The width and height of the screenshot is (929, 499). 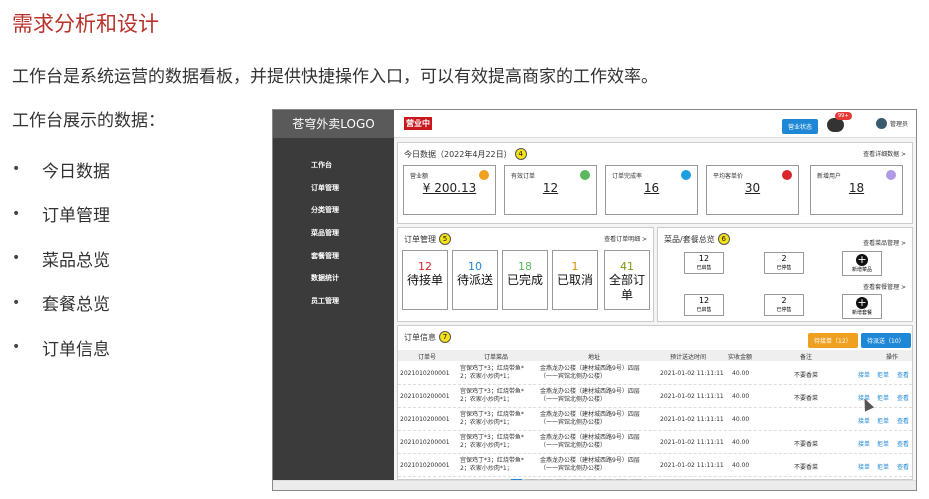 What do you see at coordinates (594, 357) in the screenshot?
I see `col-header: 地址` at bounding box center [594, 357].